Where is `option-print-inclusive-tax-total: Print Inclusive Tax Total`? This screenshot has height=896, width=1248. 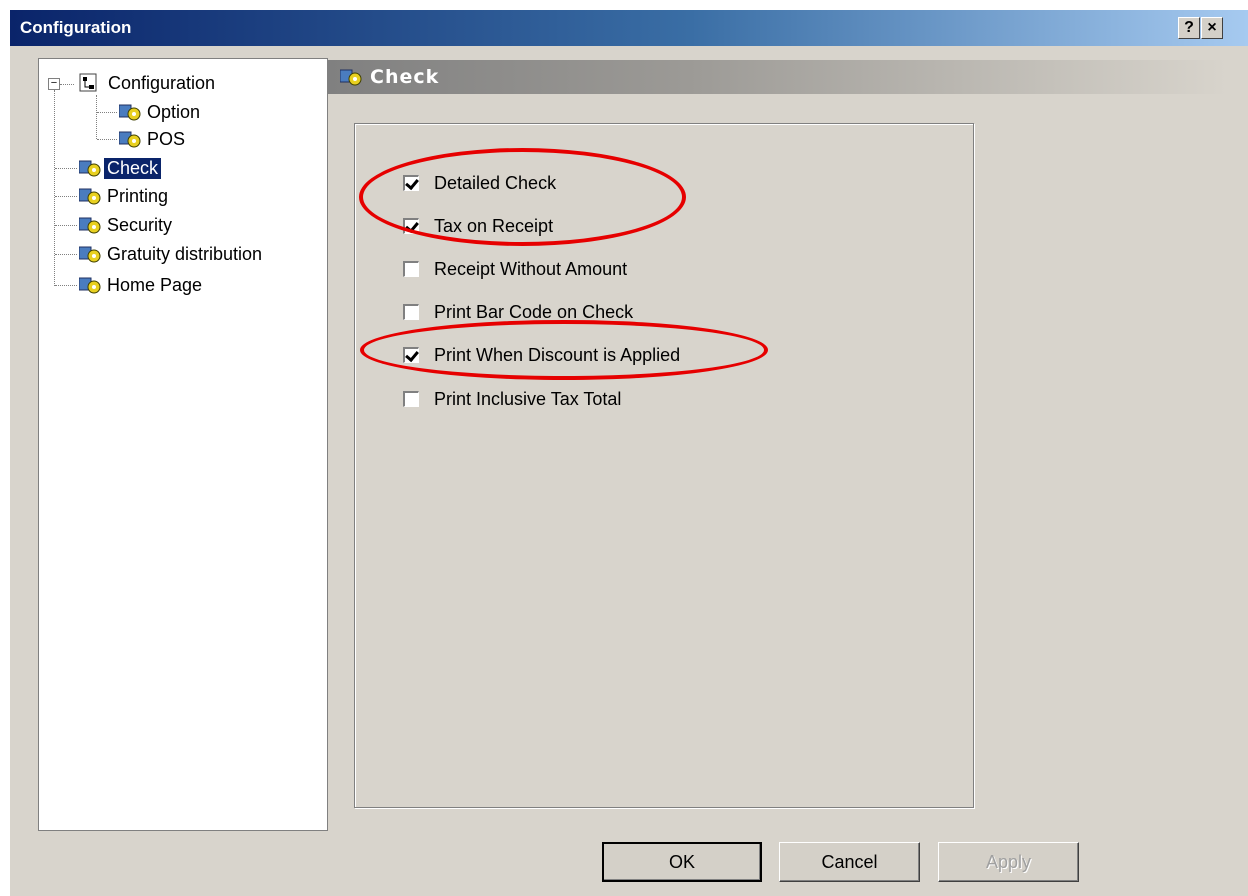
option-print-inclusive-tax-total: Print Inclusive Tax Total is located at coordinates (512, 399).